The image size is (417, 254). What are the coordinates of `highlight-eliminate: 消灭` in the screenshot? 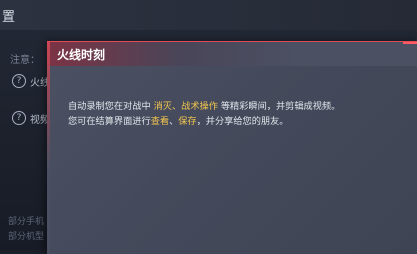 It's located at (162, 106).